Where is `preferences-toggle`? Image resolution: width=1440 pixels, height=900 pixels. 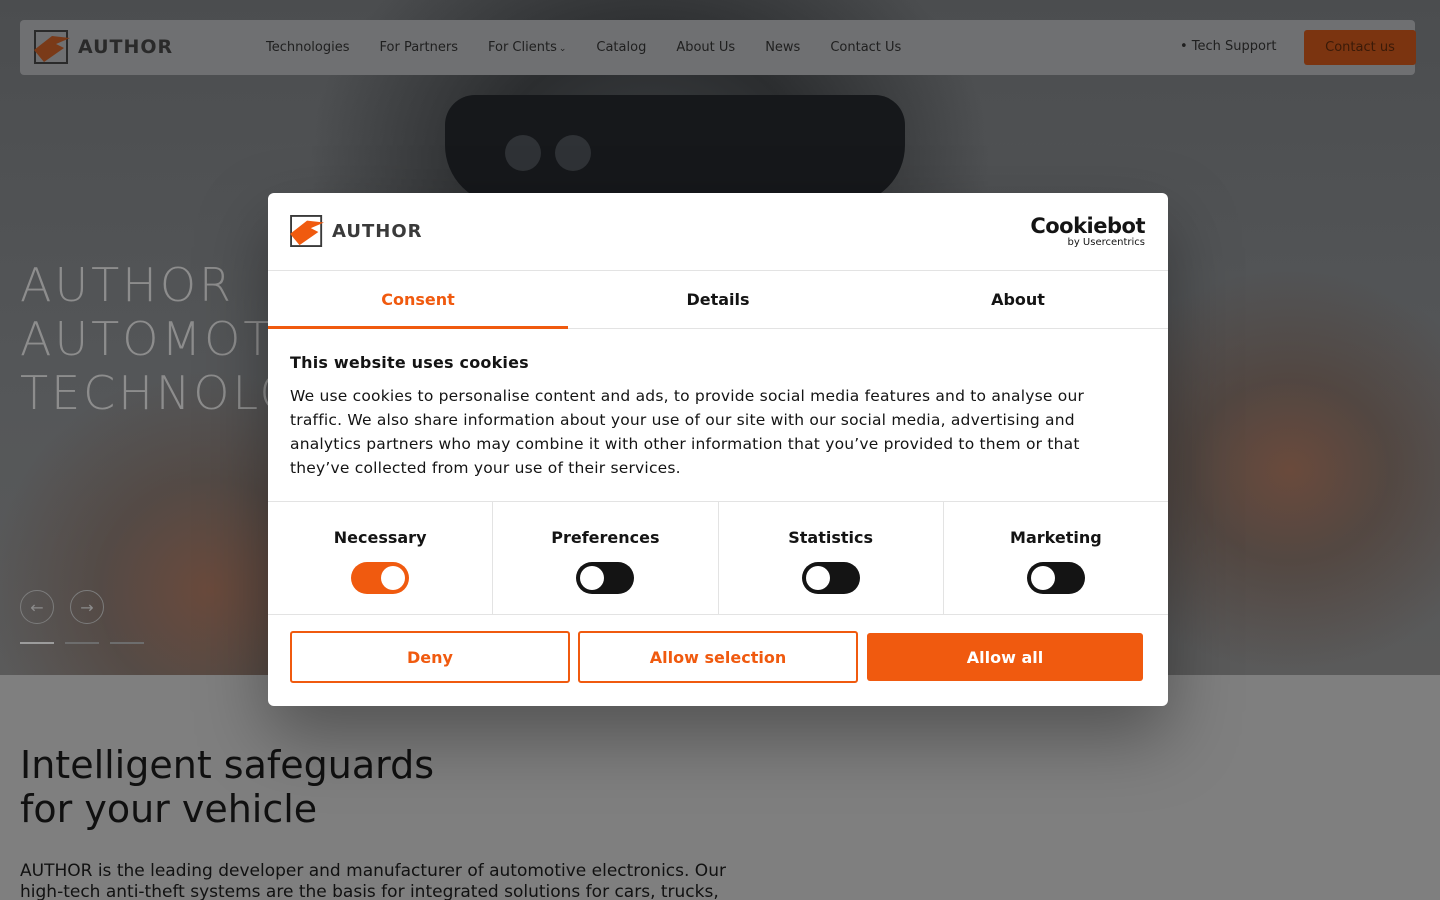
preferences-toggle is located at coordinates (605, 578).